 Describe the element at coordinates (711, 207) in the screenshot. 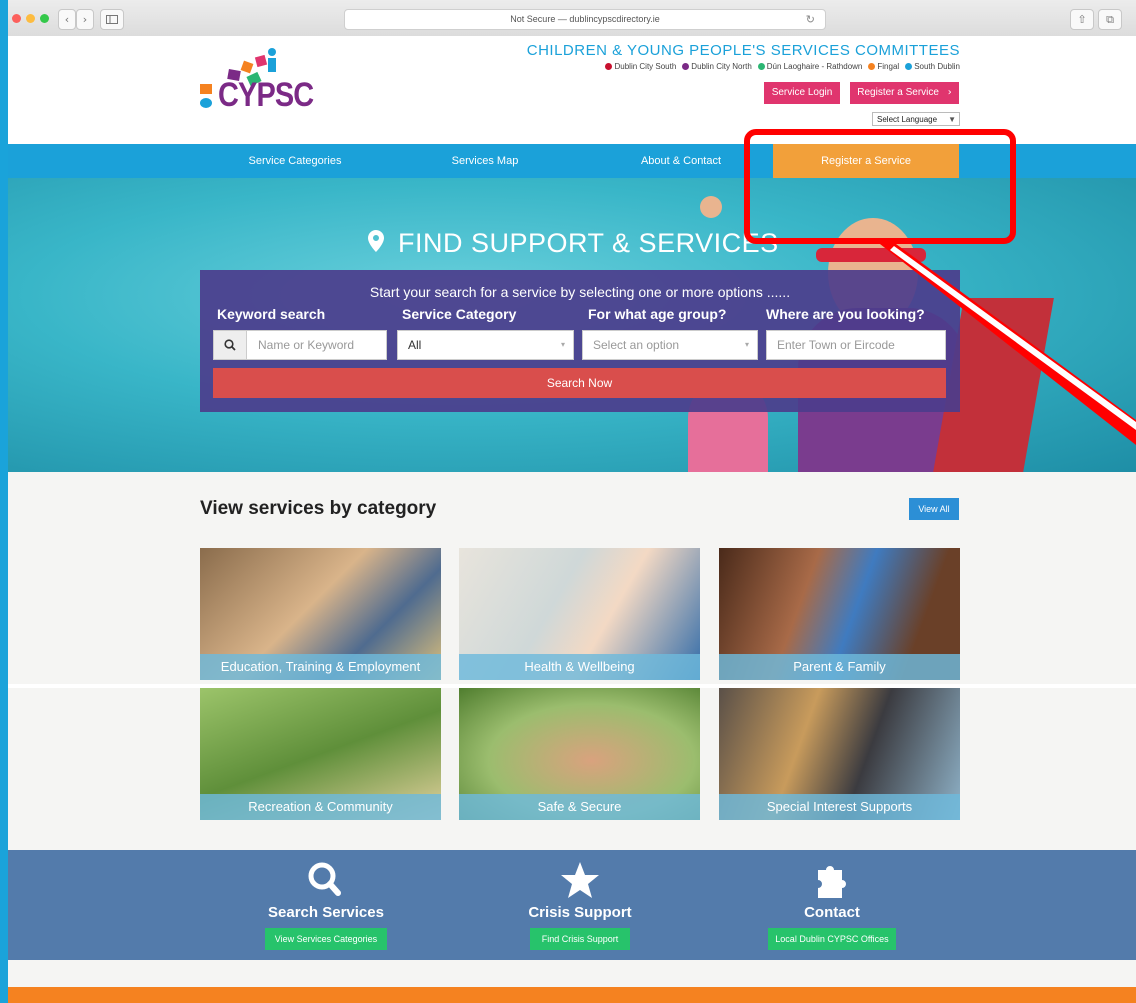

I see `hero-fist-shape` at that location.